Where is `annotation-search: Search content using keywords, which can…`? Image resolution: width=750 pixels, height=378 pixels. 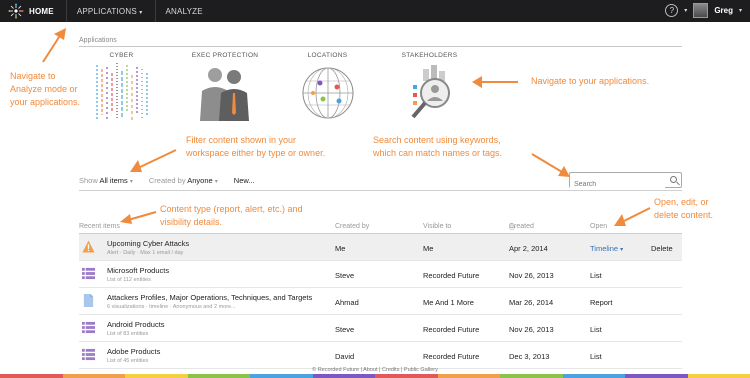 annotation-search: Search content using keywords, which can… is located at coordinates (438, 146).